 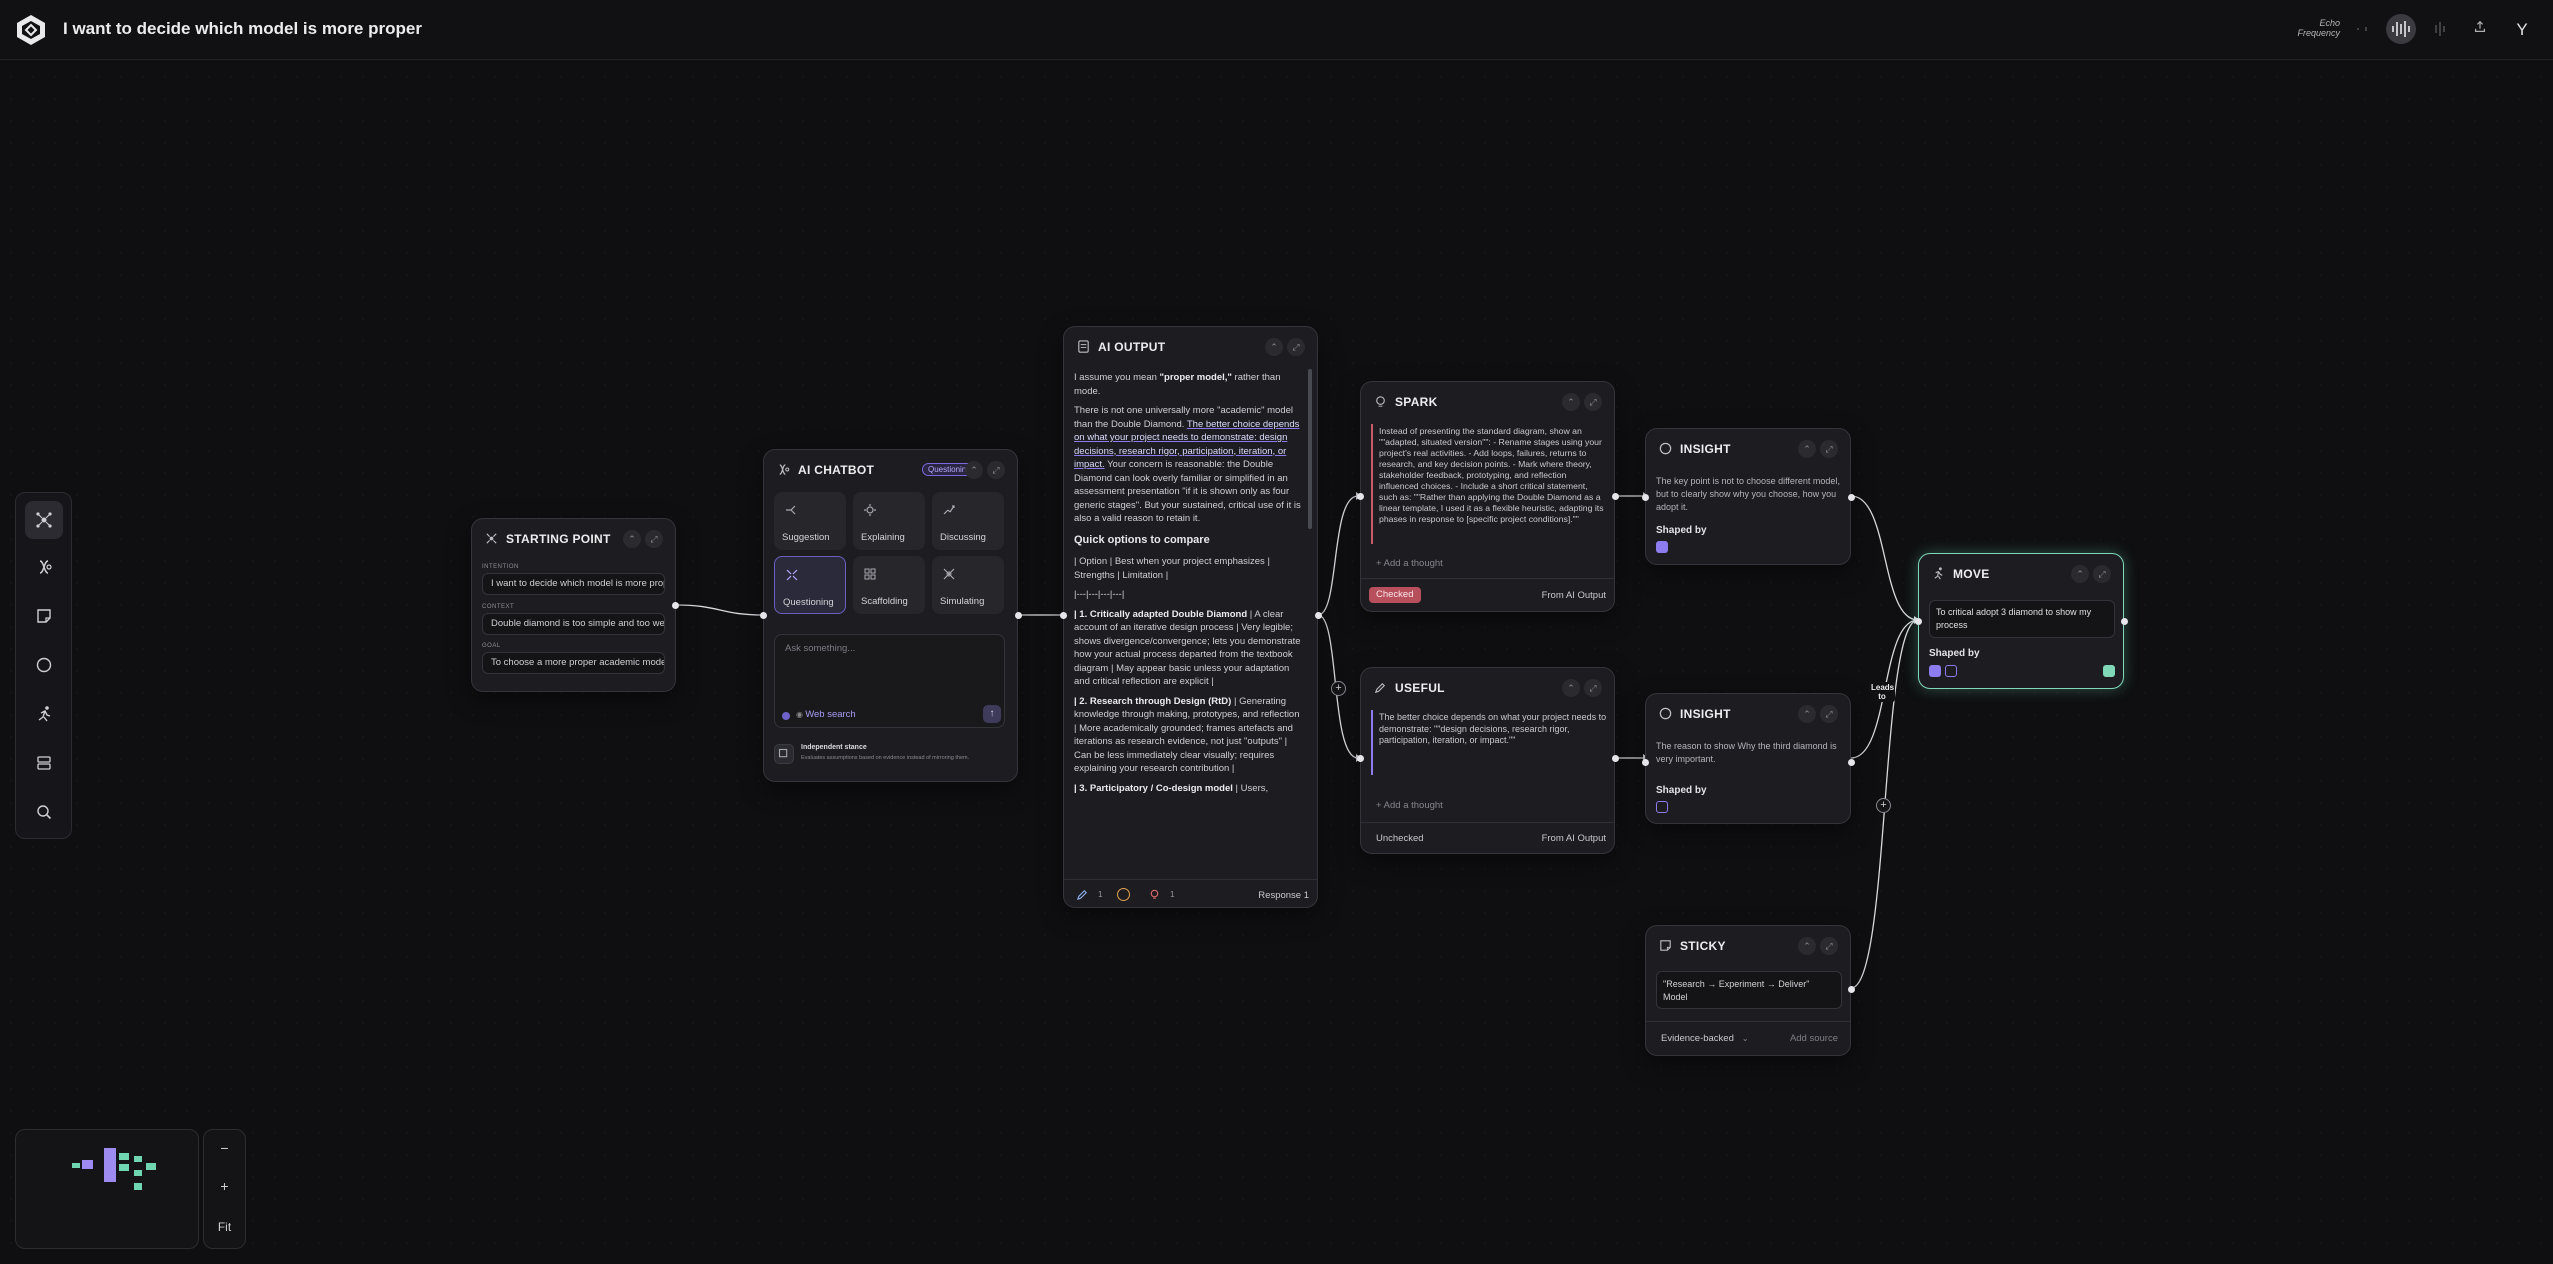 What do you see at coordinates (968, 521) in the screenshot?
I see `mode-discussing: Discussing` at bounding box center [968, 521].